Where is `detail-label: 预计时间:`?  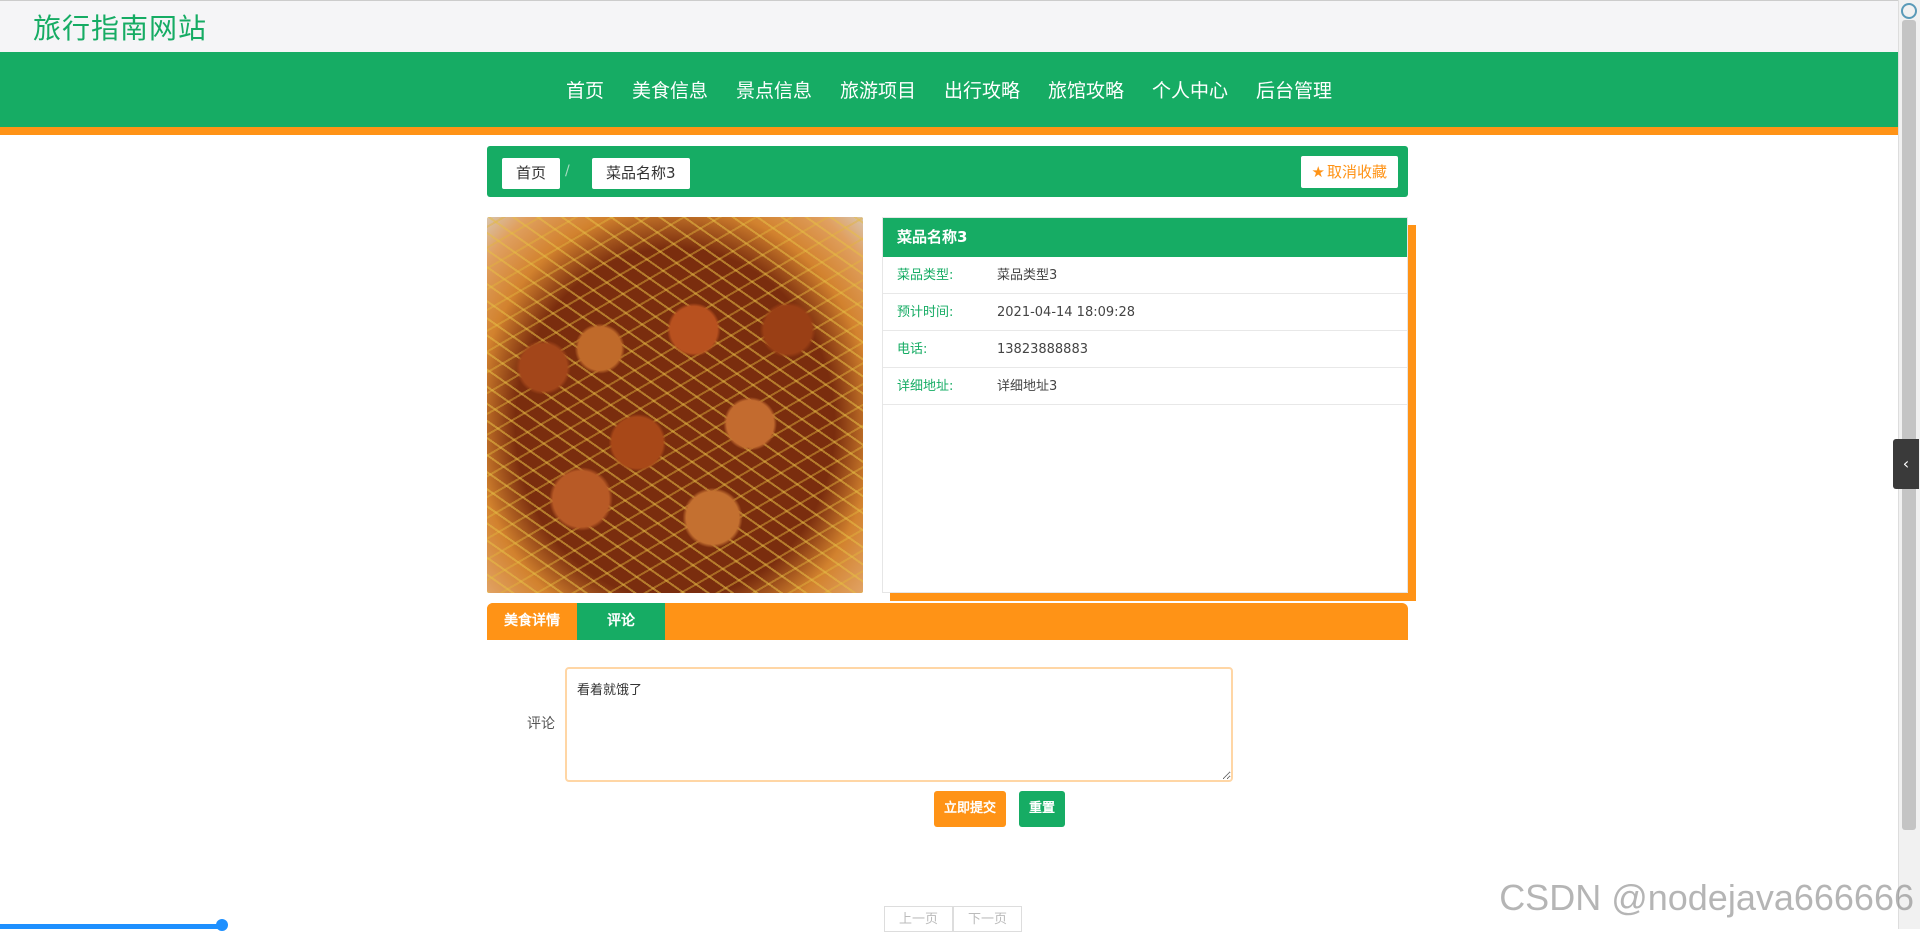 detail-label: 预计时间: is located at coordinates (925, 312).